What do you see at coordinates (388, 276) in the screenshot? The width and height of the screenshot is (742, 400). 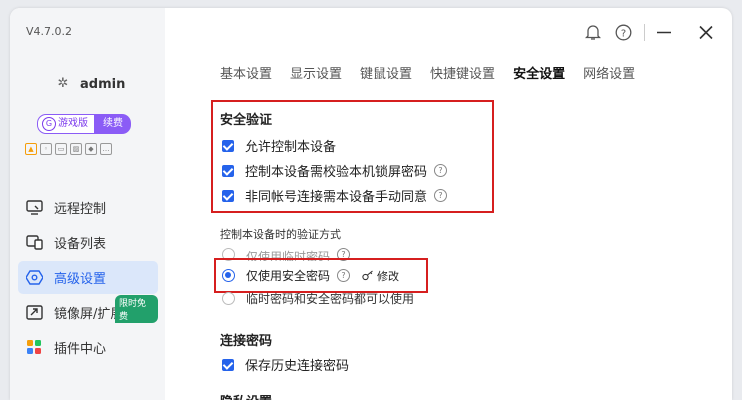 I see `modify-label: 修改` at bounding box center [388, 276].